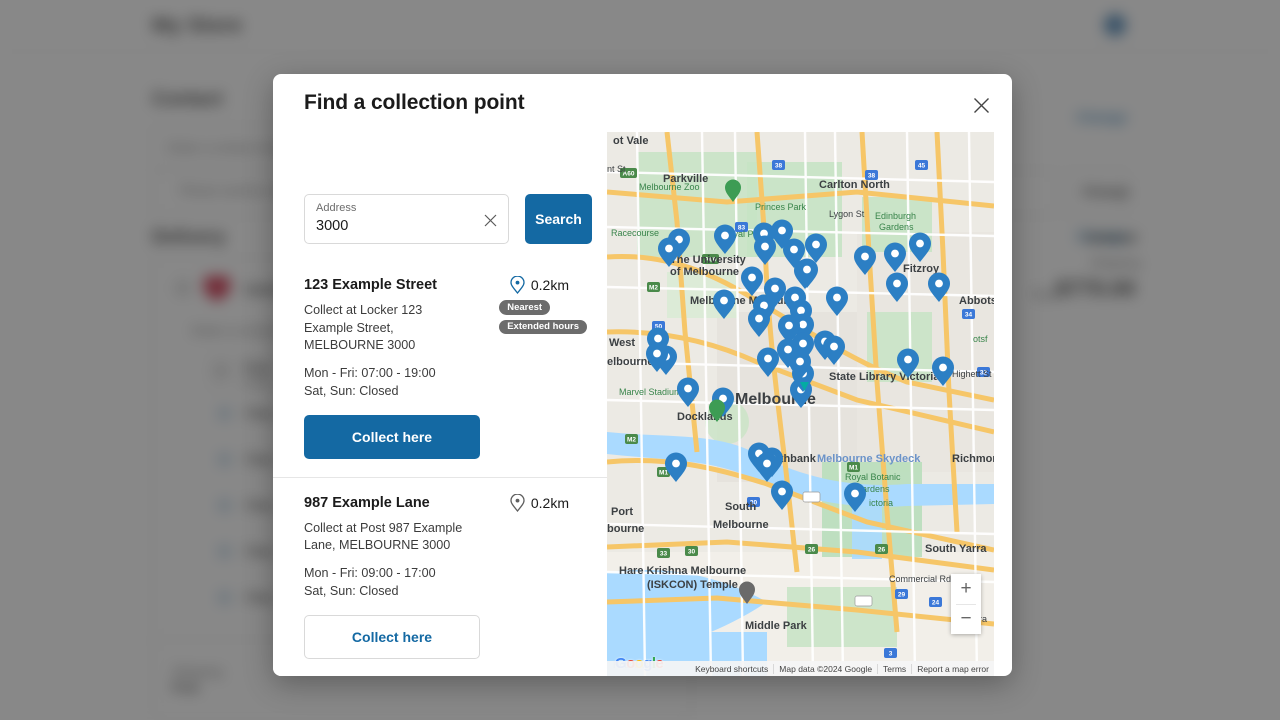 The width and height of the screenshot is (1280, 720). I want to click on clear-input-icon-glyph, so click(490, 220).